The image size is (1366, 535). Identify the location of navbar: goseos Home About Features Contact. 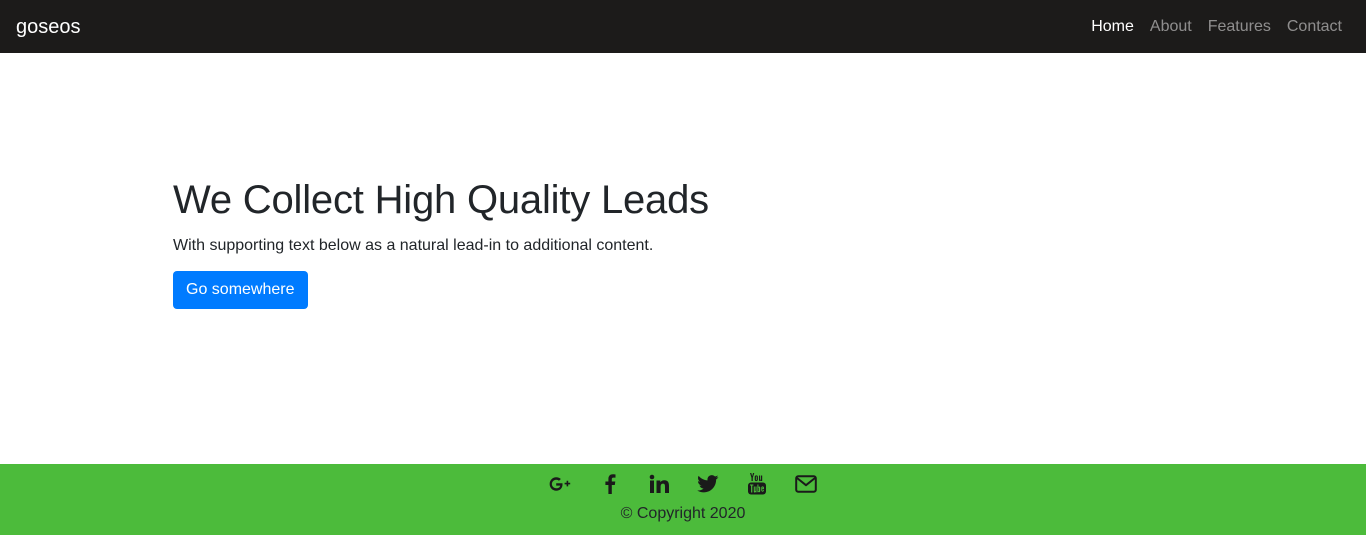
(683, 26).